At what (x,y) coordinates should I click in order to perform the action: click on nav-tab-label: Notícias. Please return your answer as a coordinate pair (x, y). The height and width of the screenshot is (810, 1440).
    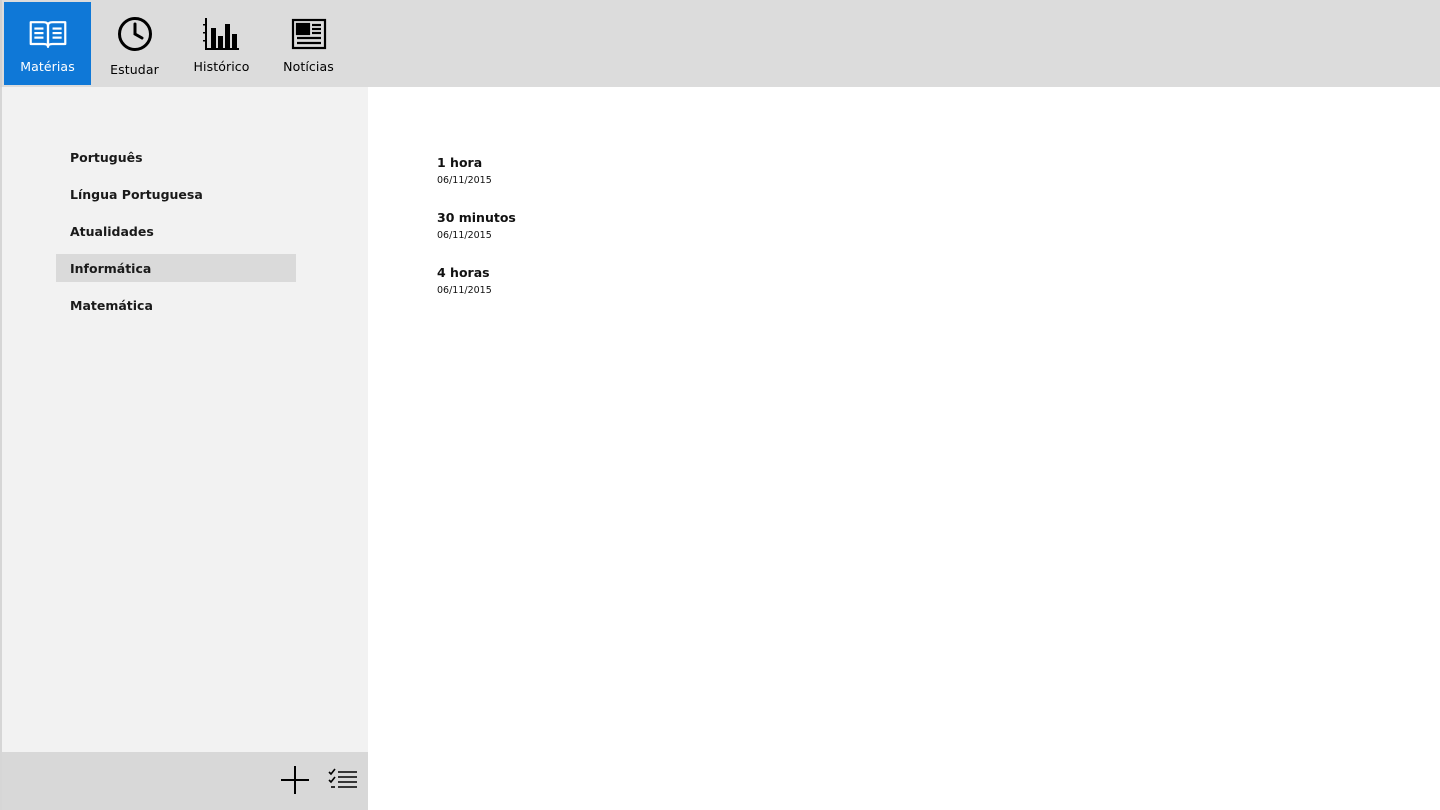
    Looking at the image, I should click on (308, 66).